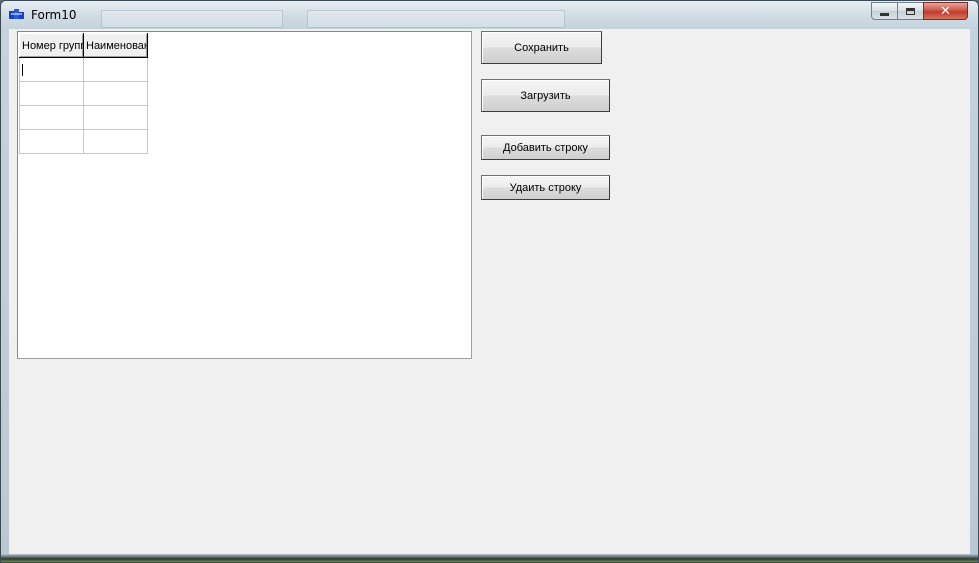  I want to click on close-button: ✕, so click(945, 11).